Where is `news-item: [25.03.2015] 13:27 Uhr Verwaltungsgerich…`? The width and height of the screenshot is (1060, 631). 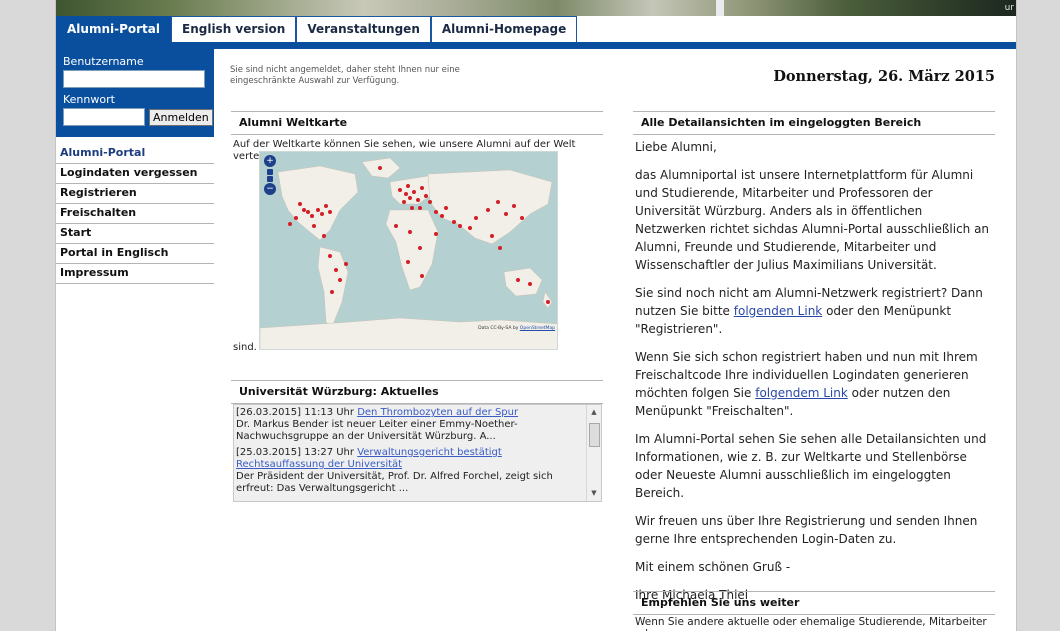 news-item: [25.03.2015] 13:27 Uhr Verwaltungsgerich… is located at coordinates (409, 471).